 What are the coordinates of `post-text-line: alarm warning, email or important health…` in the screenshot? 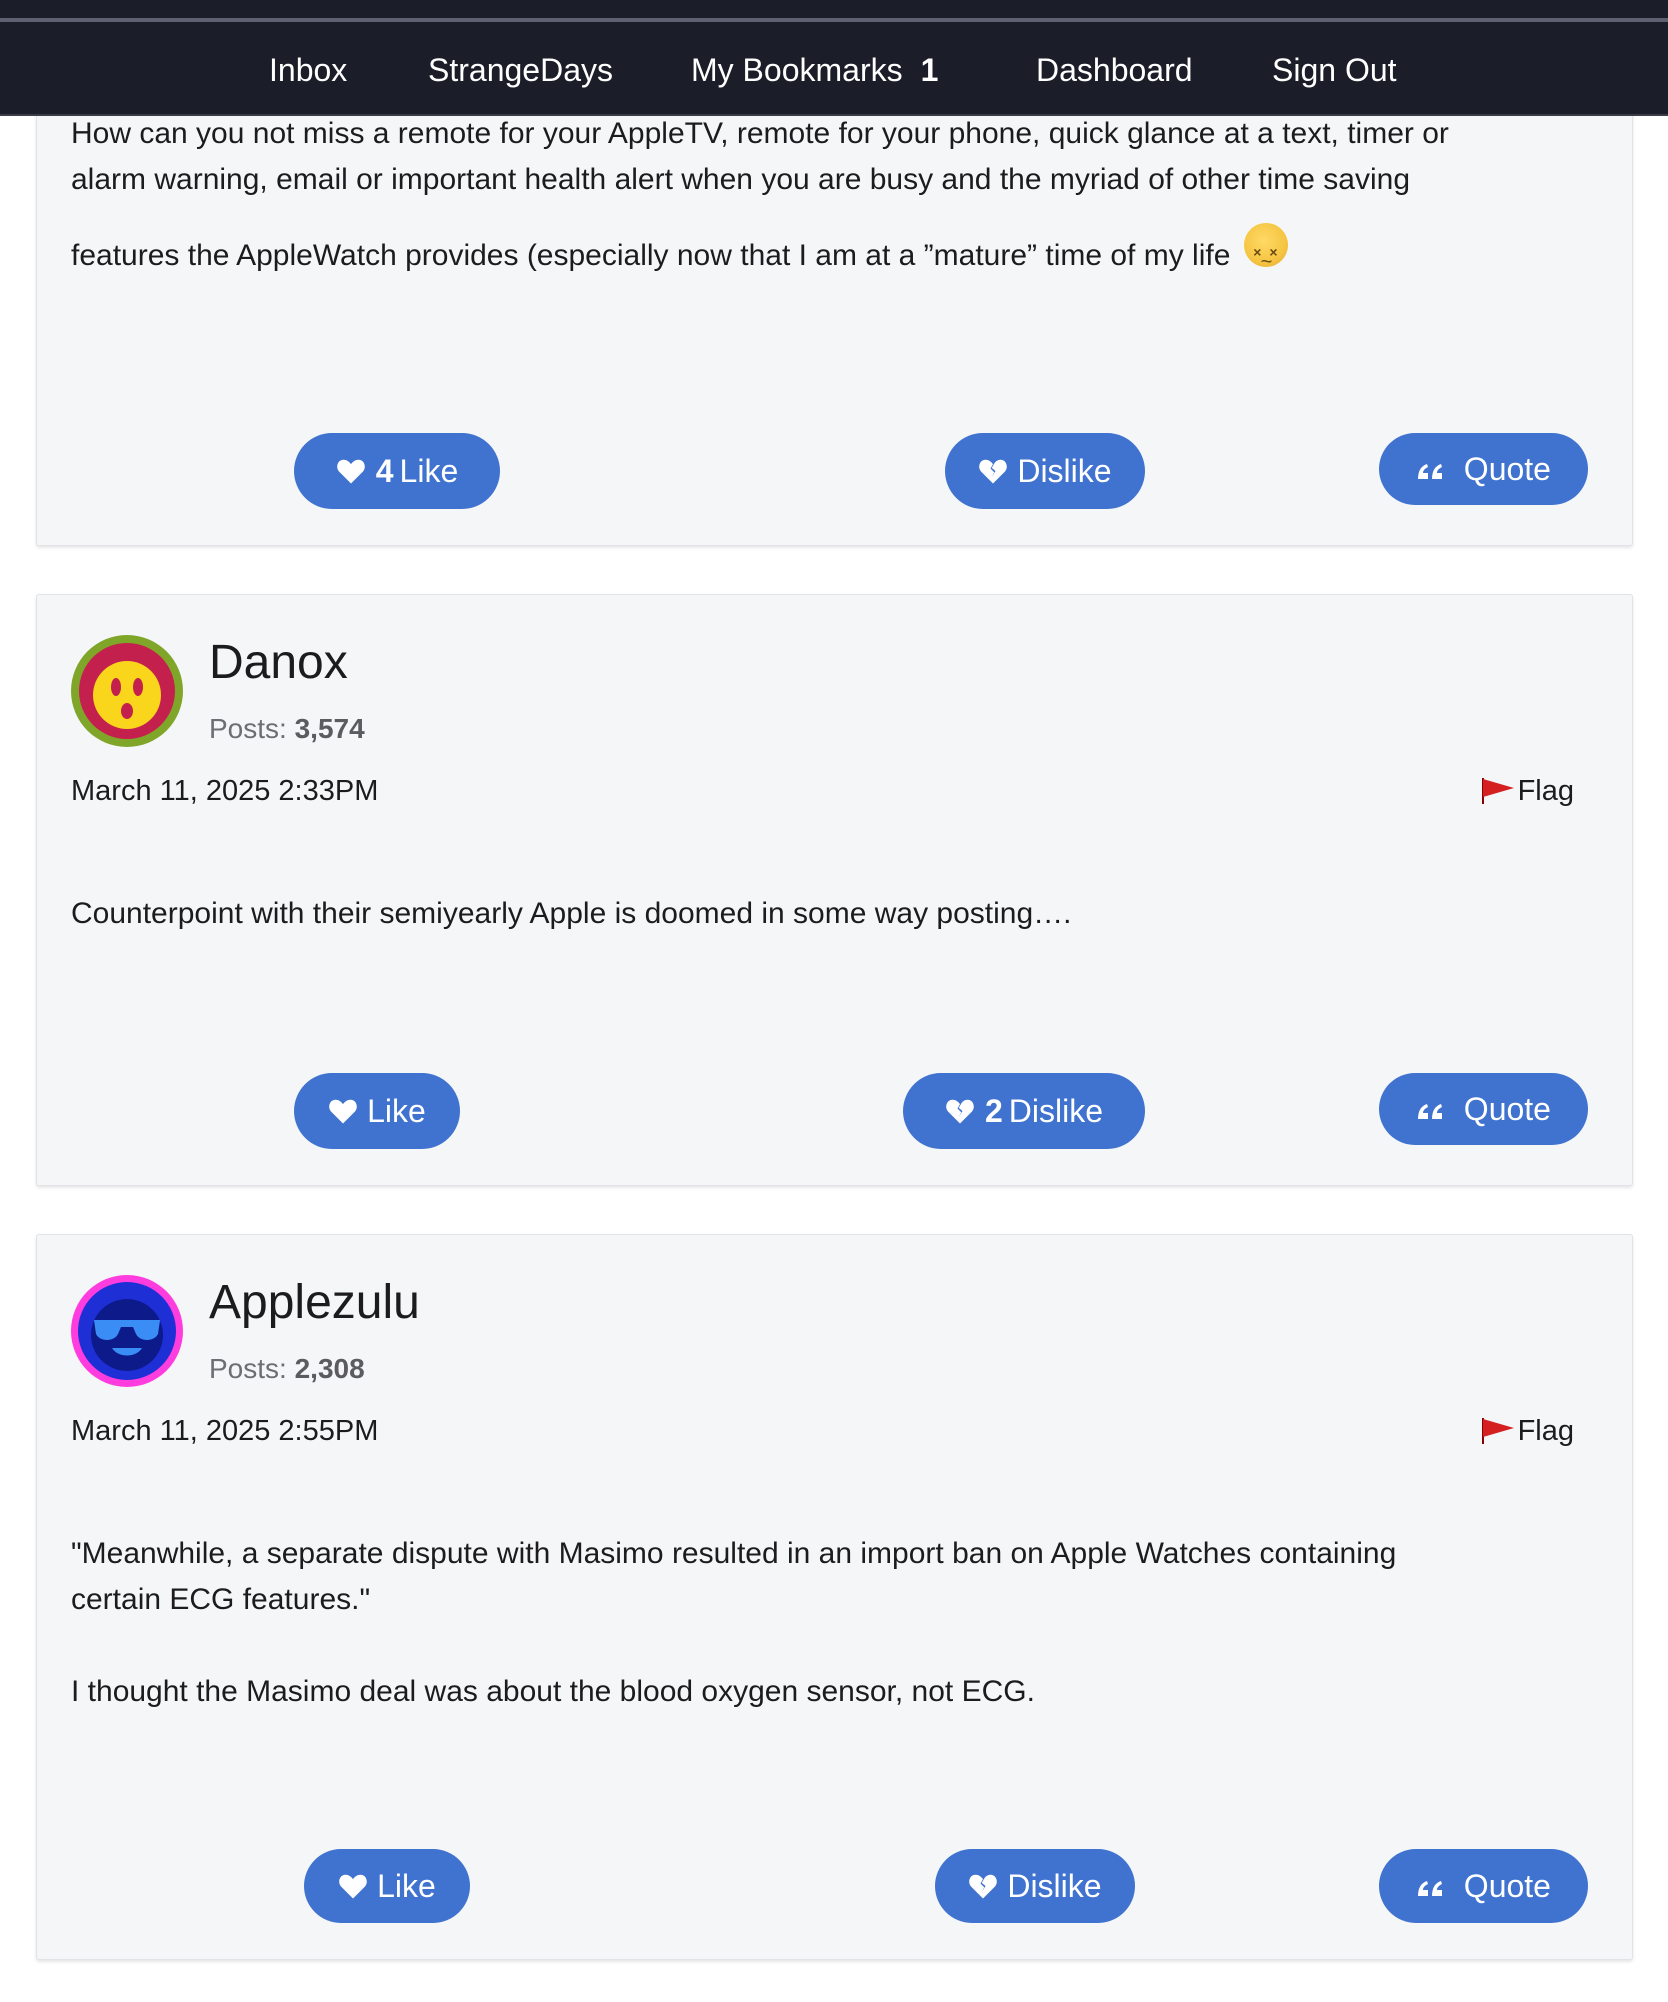 It's located at (740, 179).